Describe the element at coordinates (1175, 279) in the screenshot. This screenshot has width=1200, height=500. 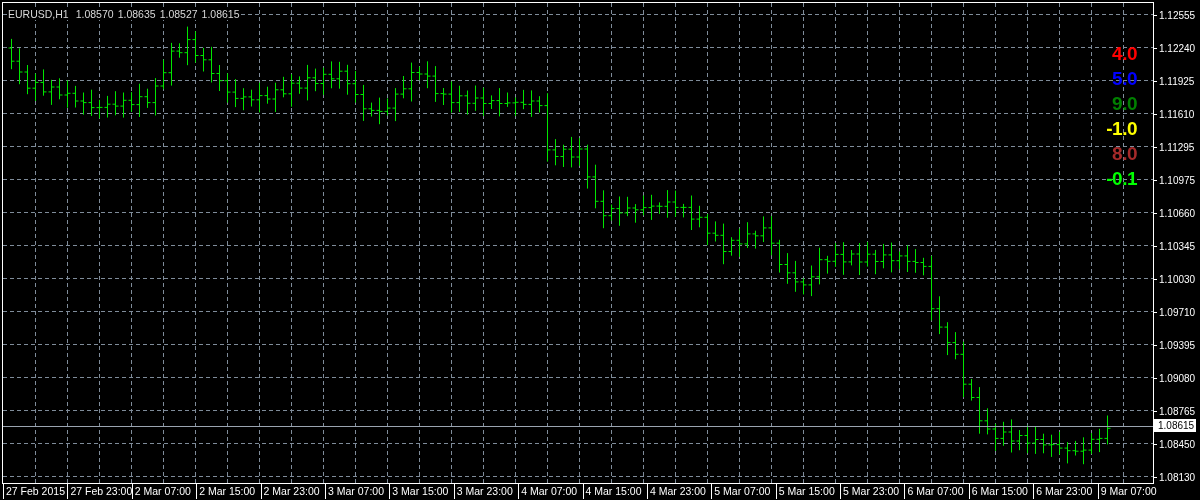
I see `price-label: 1.10030` at that location.